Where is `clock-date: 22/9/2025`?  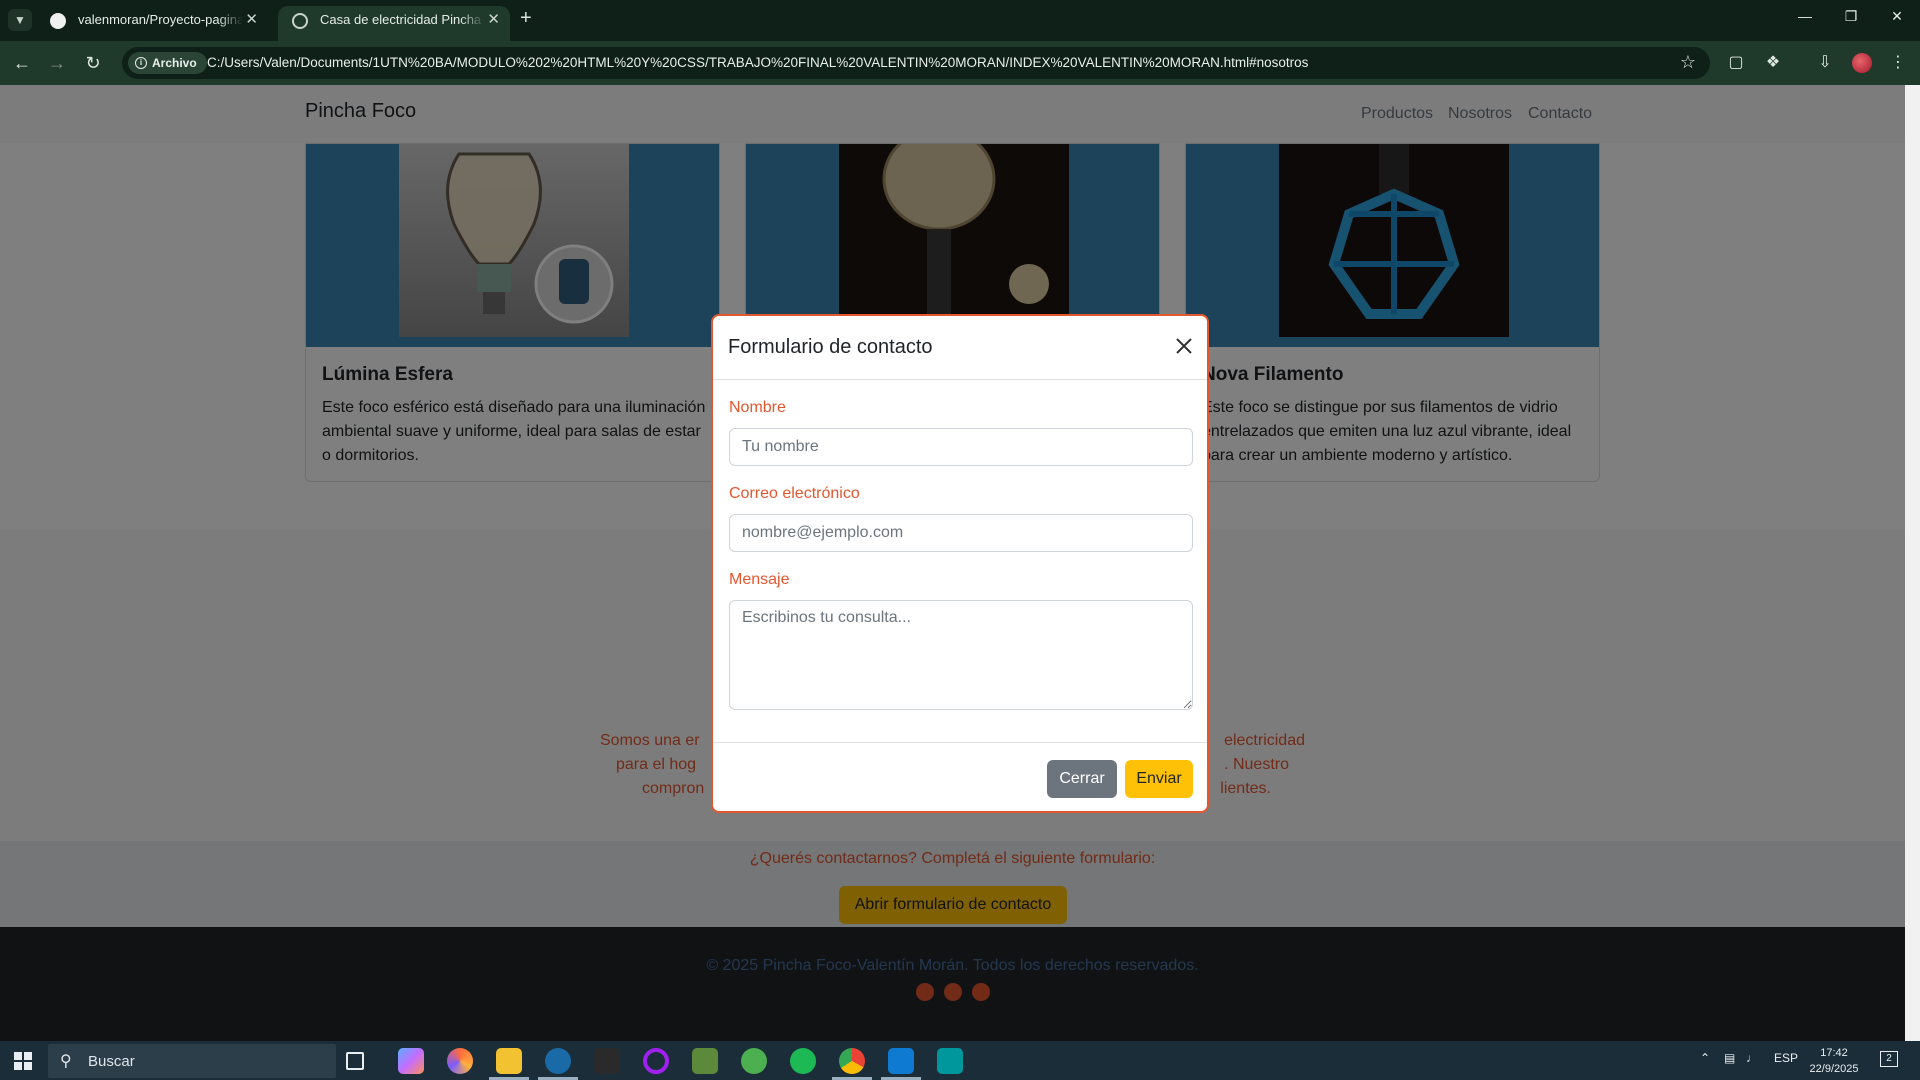
clock-date: 22/9/2025 is located at coordinates (1834, 1069).